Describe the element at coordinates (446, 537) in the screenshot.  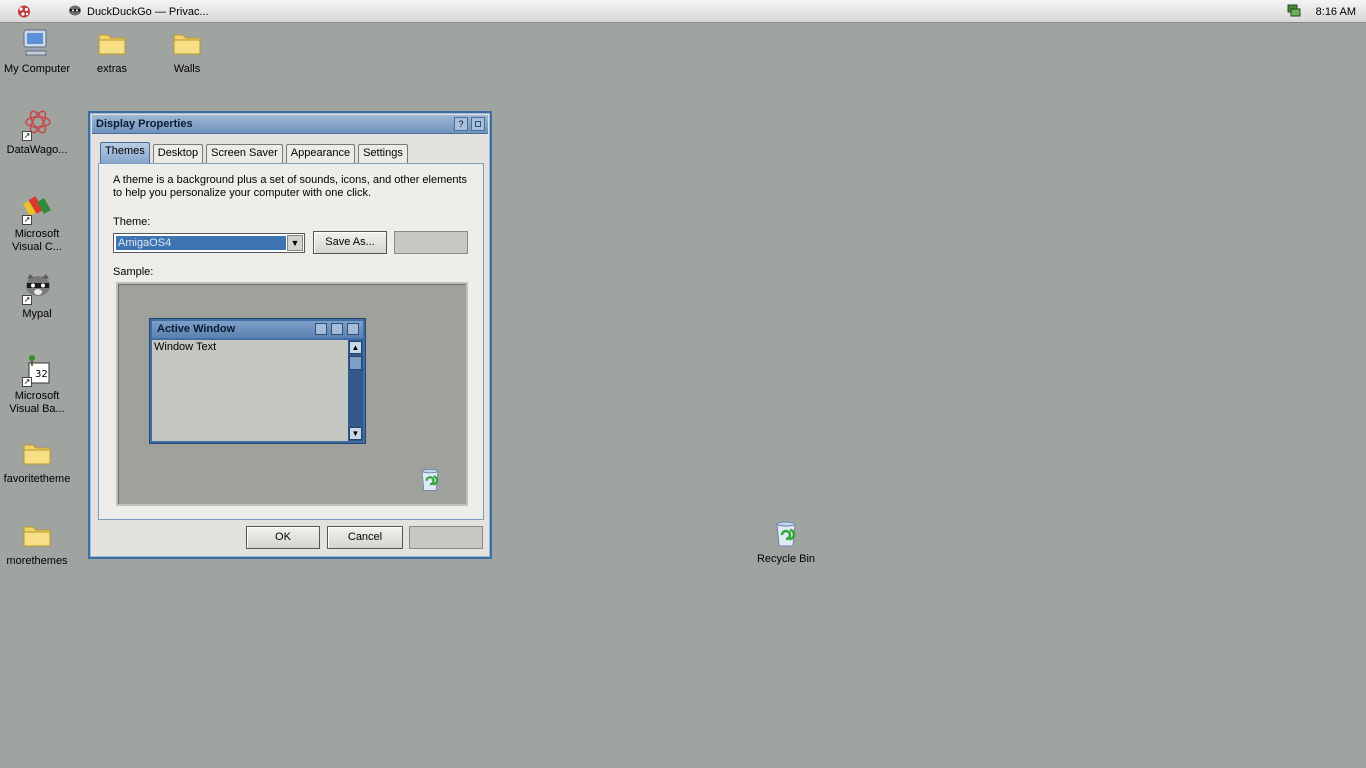
I see `apply-button` at that location.